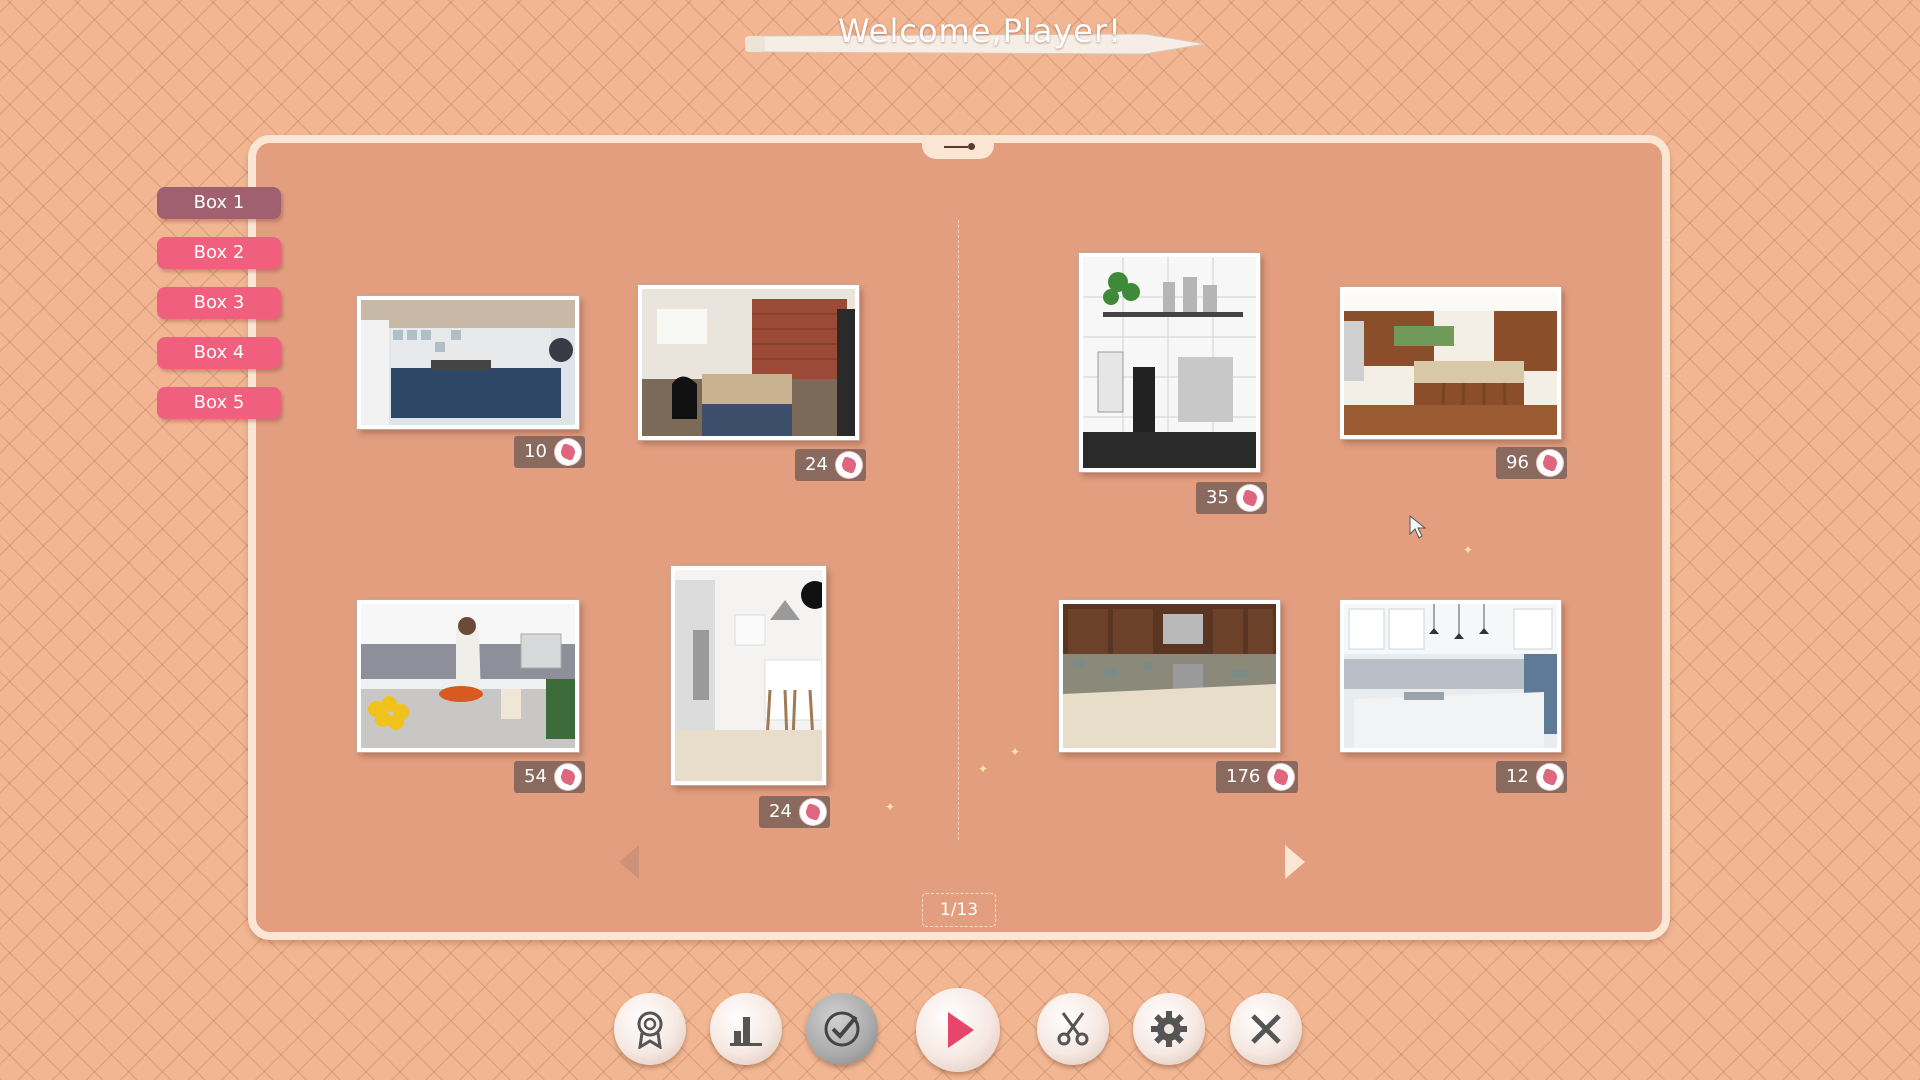 This screenshot has height=1080, width=1920. What do you see at coordinates (535, 776) in the screenshot?
I see `piece-count: 54` at bounding box center [535, 776].